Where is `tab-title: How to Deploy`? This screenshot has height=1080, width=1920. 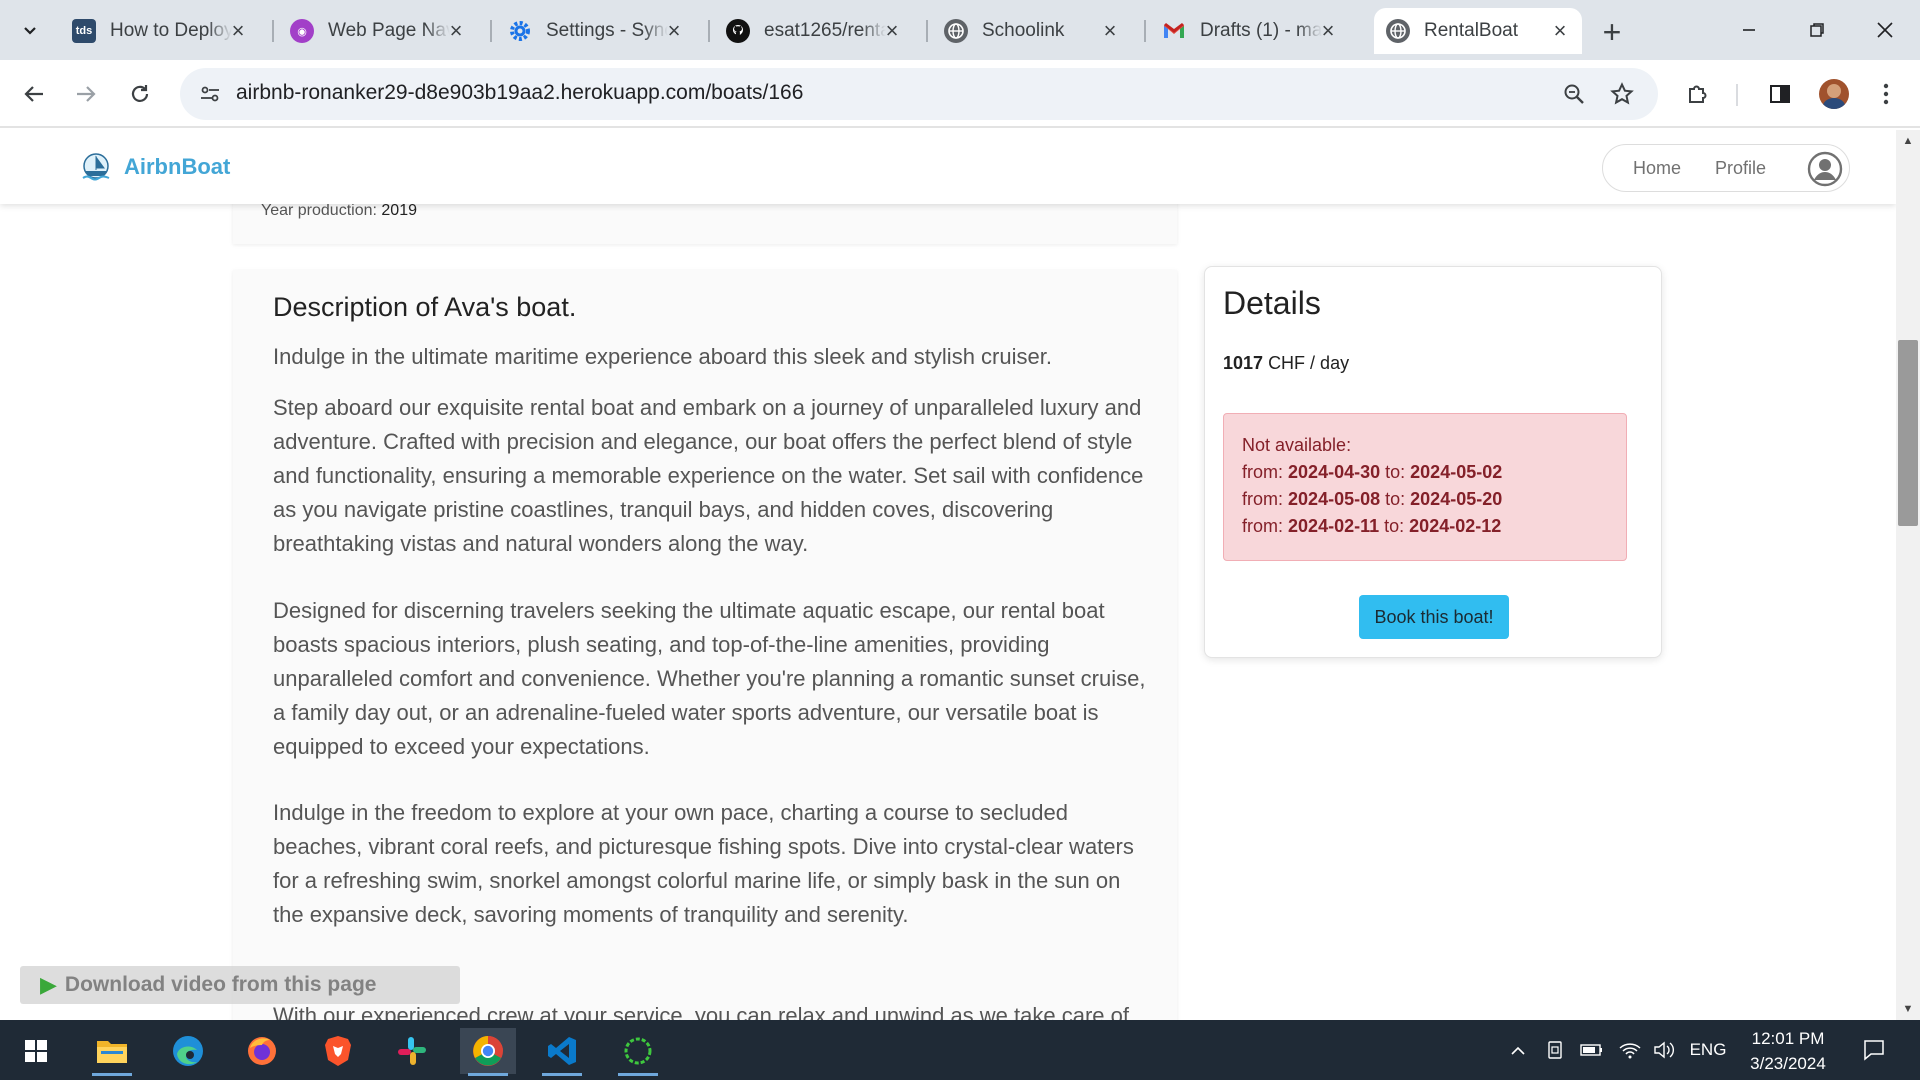 tab-title: How to Deploy is located at coordinates (171, 30).